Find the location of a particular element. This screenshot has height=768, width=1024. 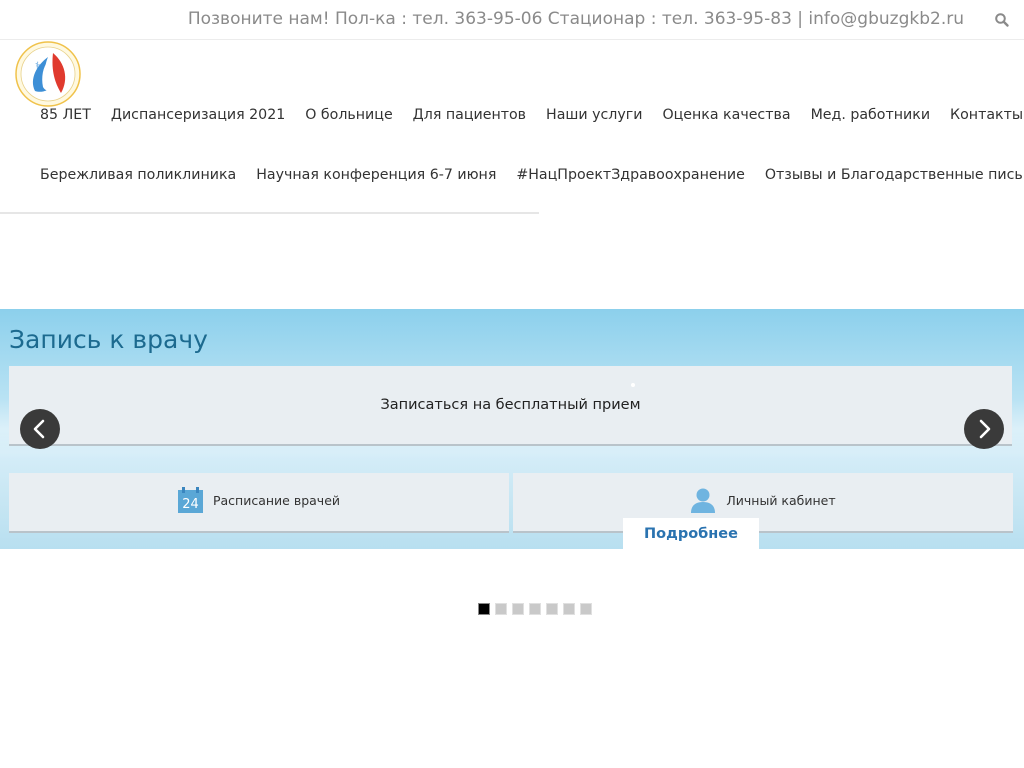

personal-account-label: Личный кабинет is located at coordinates (781, 500).